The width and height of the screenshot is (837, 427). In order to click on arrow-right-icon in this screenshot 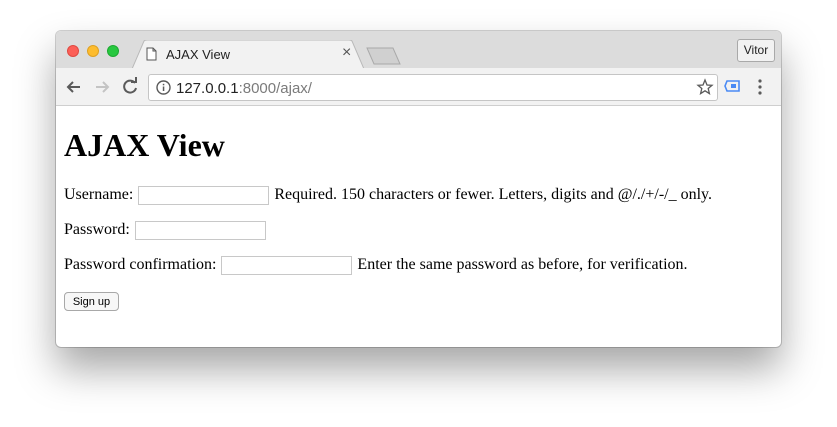, I will do `click(102, 87)`.